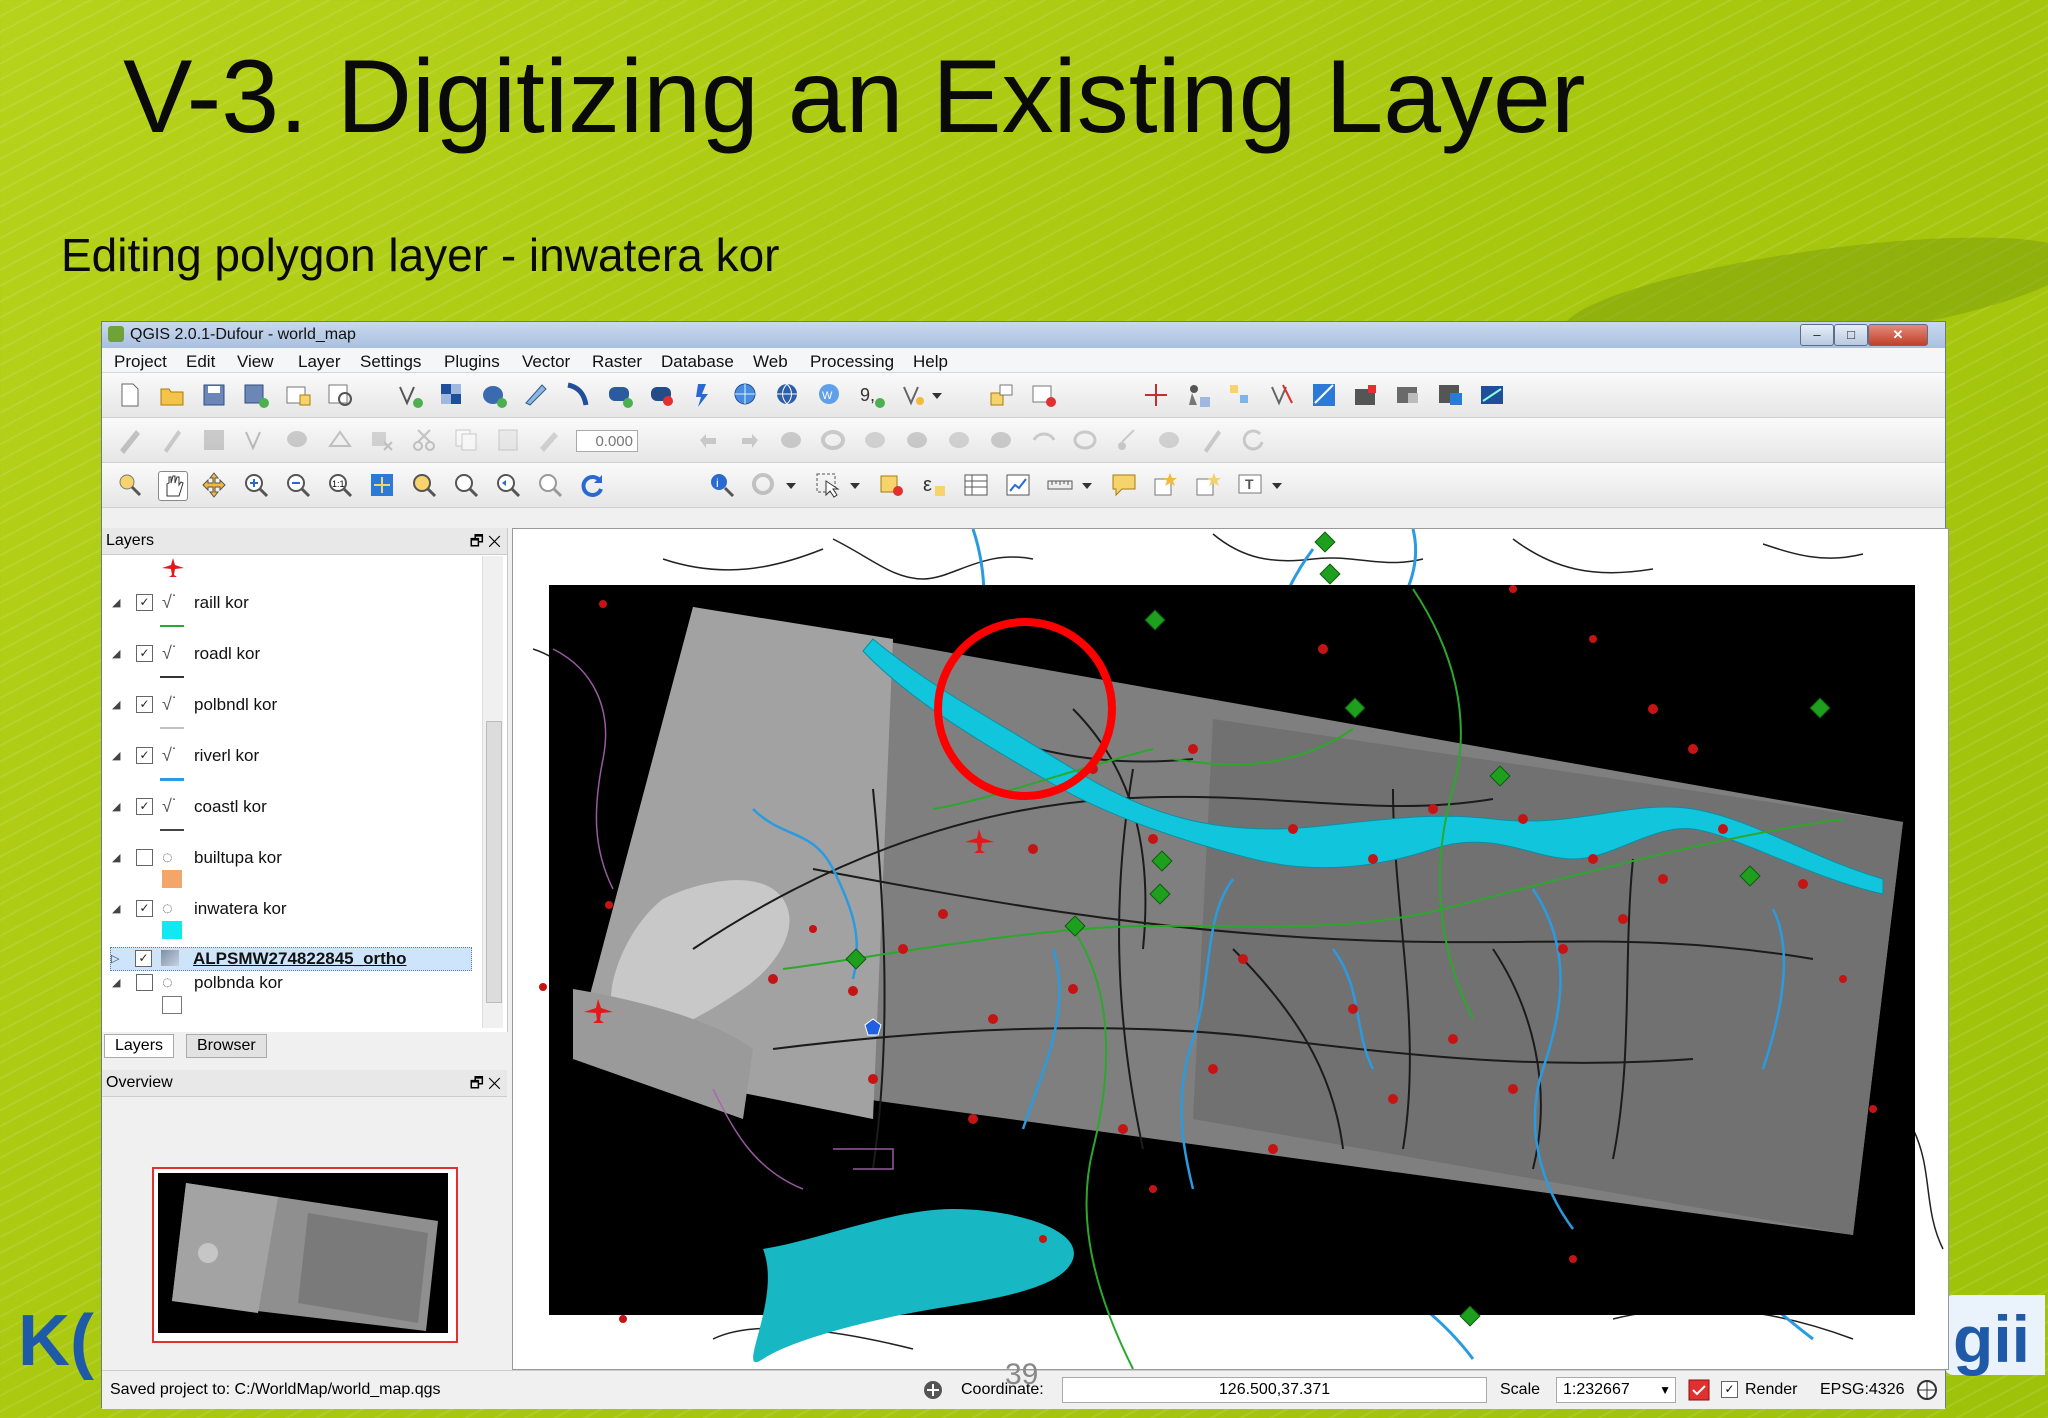  What do you see at coordinates (914, 395) in the screenshot?
I see `new-shapefile-layer-icon` at bounding box center [914, 395].